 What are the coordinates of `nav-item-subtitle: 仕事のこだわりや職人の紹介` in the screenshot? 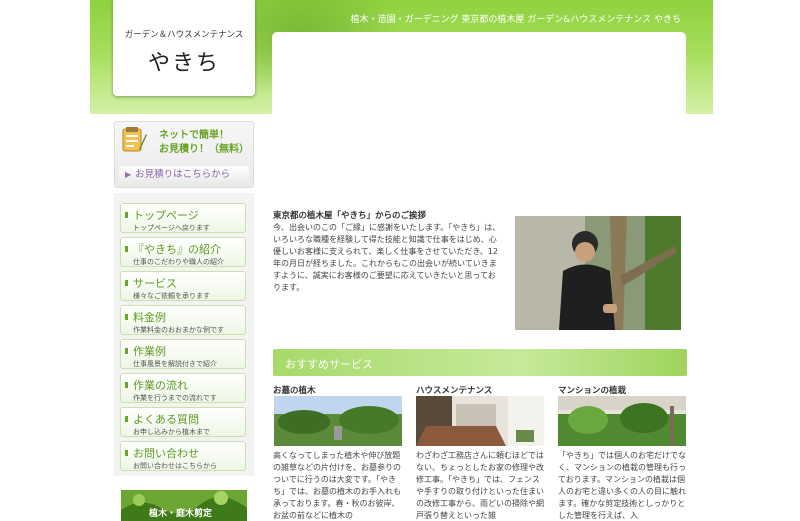 It's located at (178, 262).